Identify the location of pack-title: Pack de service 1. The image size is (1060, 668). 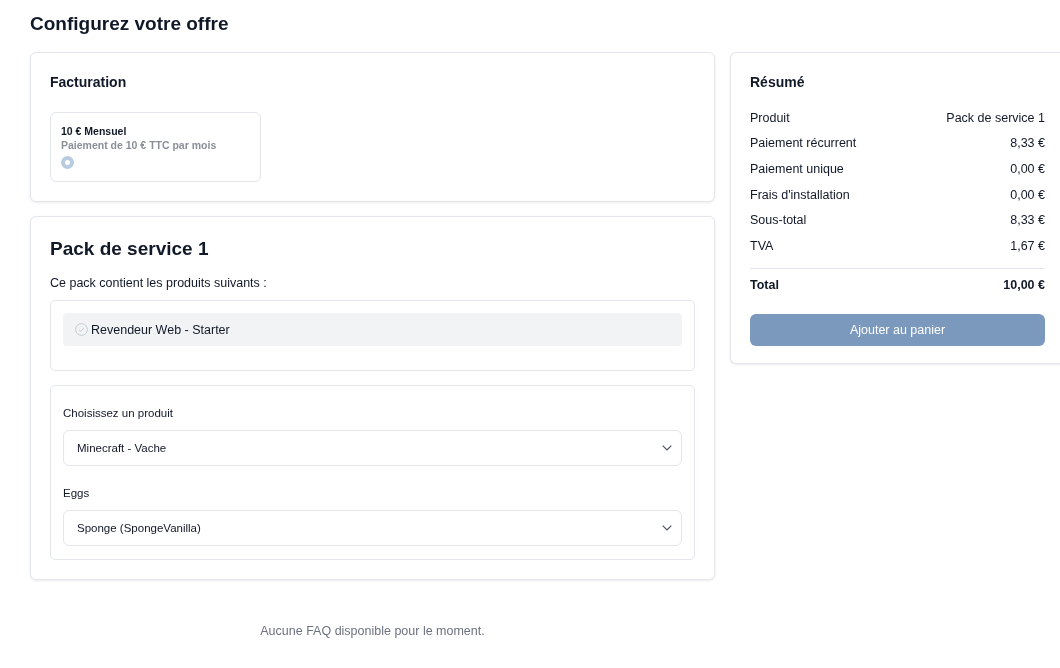
(129, 249).